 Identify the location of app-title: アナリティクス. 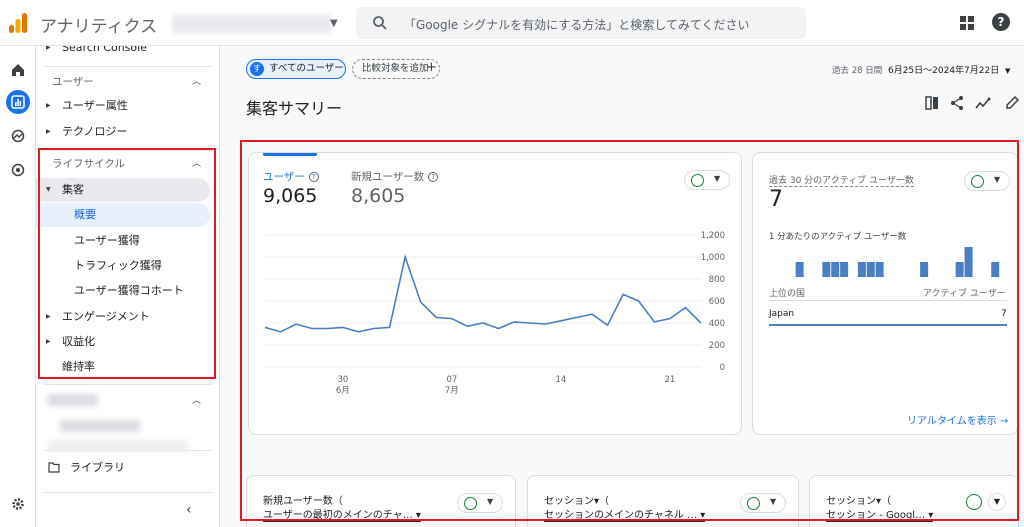
(99, 27).